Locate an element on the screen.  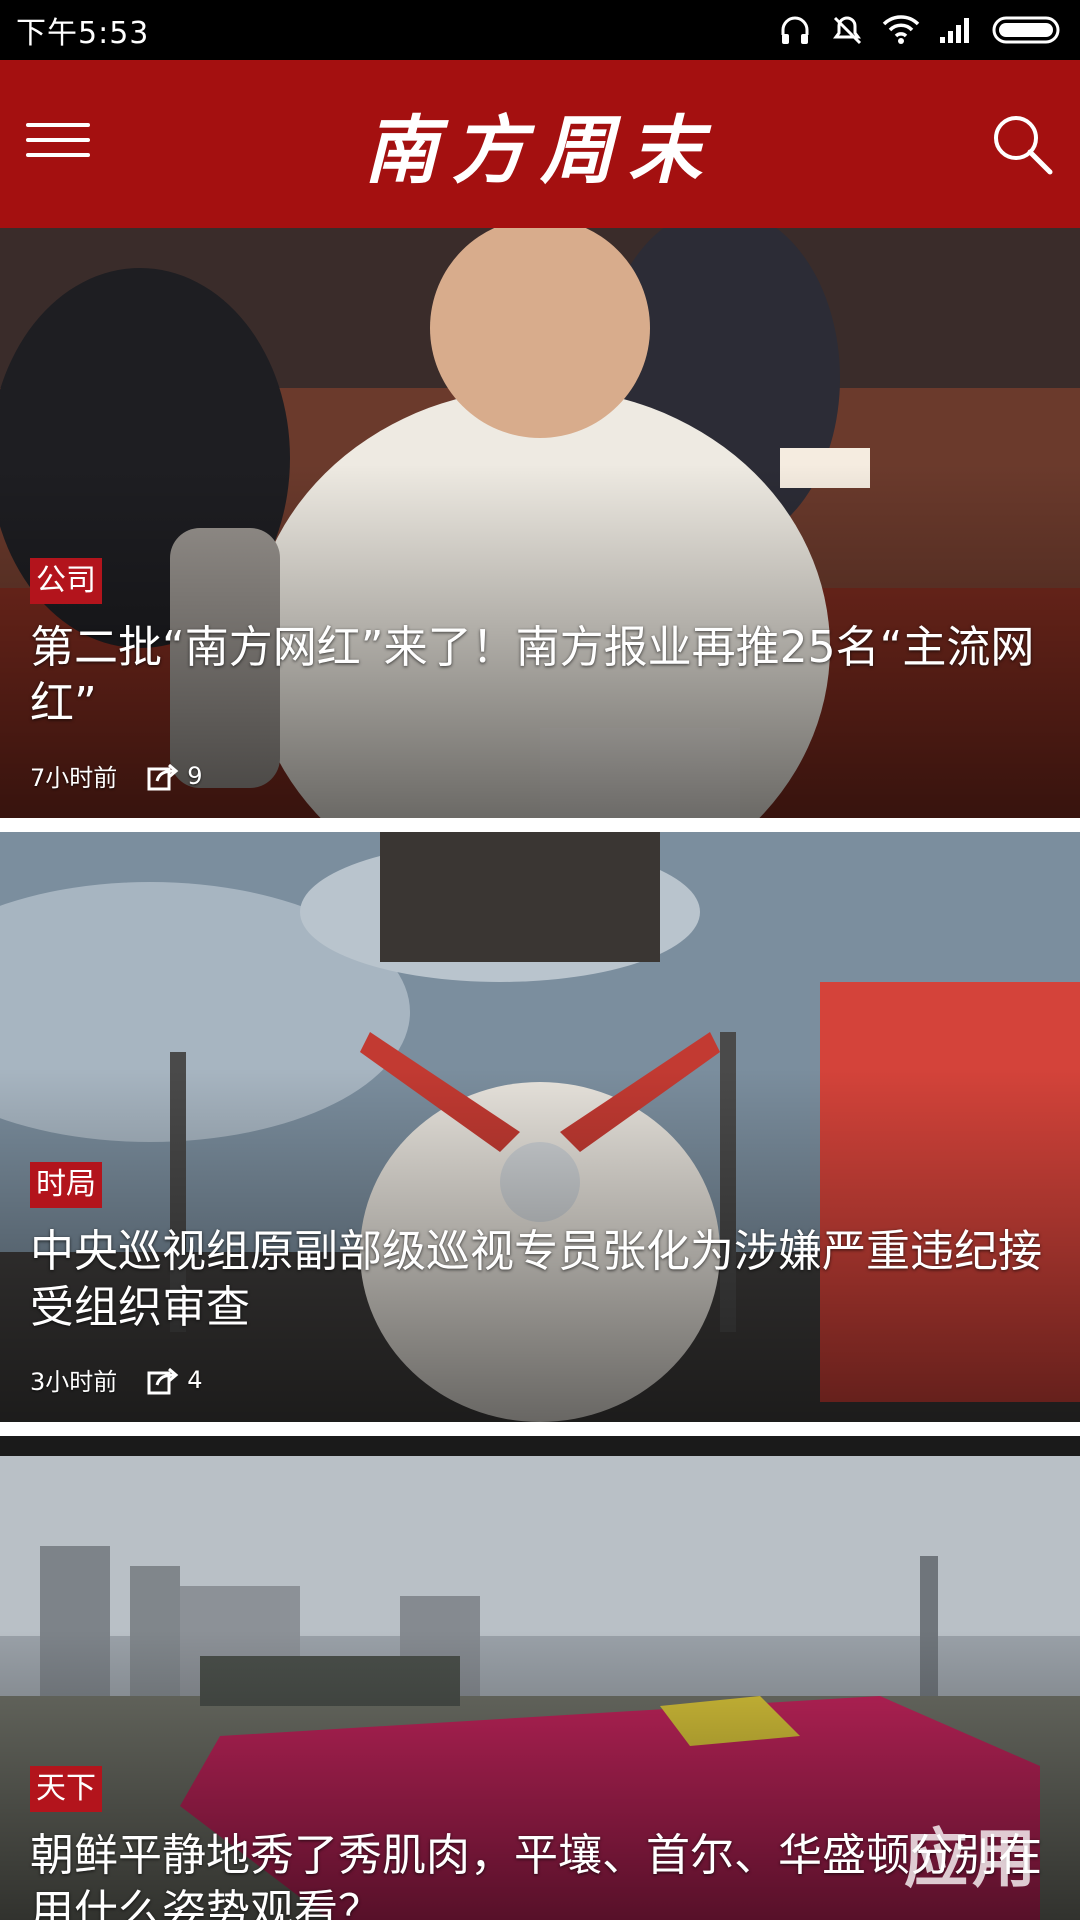
brand-logo: 南方周末 is located at coordinates (540, 150).